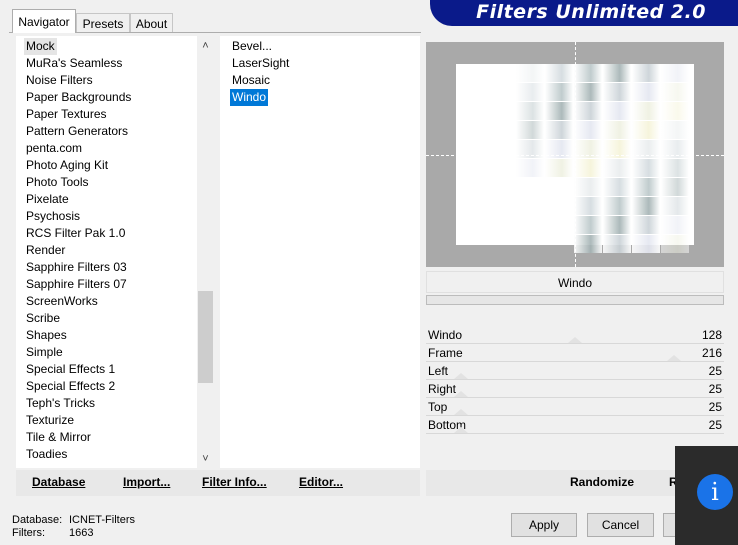 This screenshot has height=545, width=738. What do you see at coordinates (50, 420) in the screenshot?
I see `category-item: Texturize` at bounding box center [50, 420].